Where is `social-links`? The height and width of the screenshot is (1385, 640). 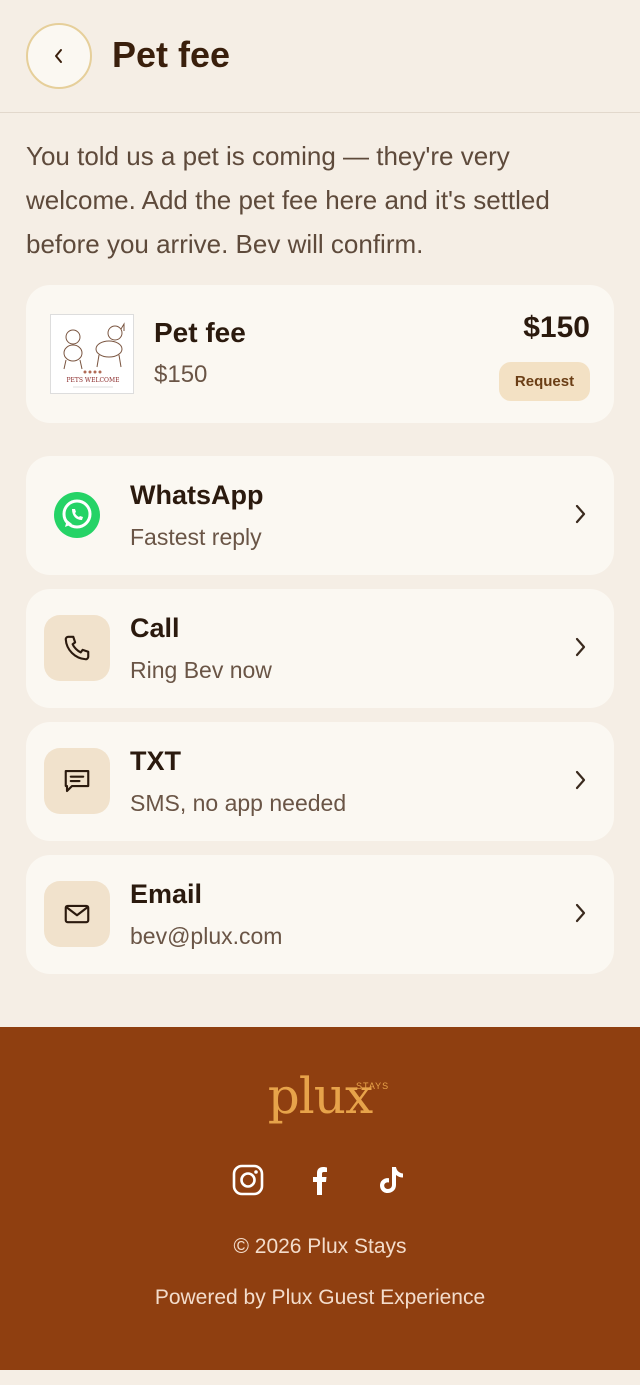
social-links is located at coordinates (320, 1180).